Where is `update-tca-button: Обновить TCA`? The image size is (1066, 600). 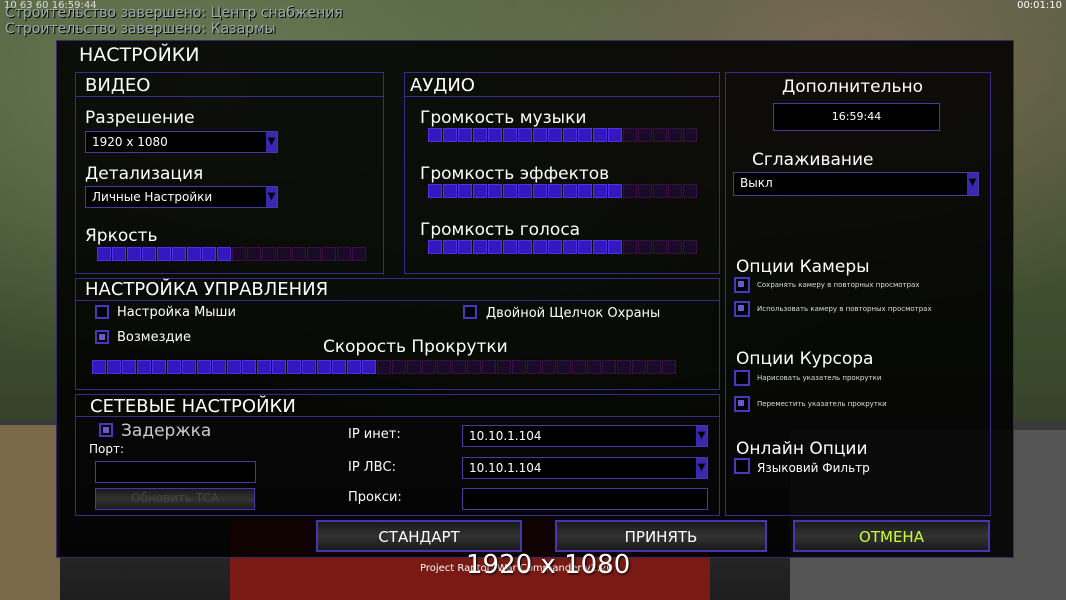
update-tca-button: Обновить TCA is located at coordinates (175, 499).